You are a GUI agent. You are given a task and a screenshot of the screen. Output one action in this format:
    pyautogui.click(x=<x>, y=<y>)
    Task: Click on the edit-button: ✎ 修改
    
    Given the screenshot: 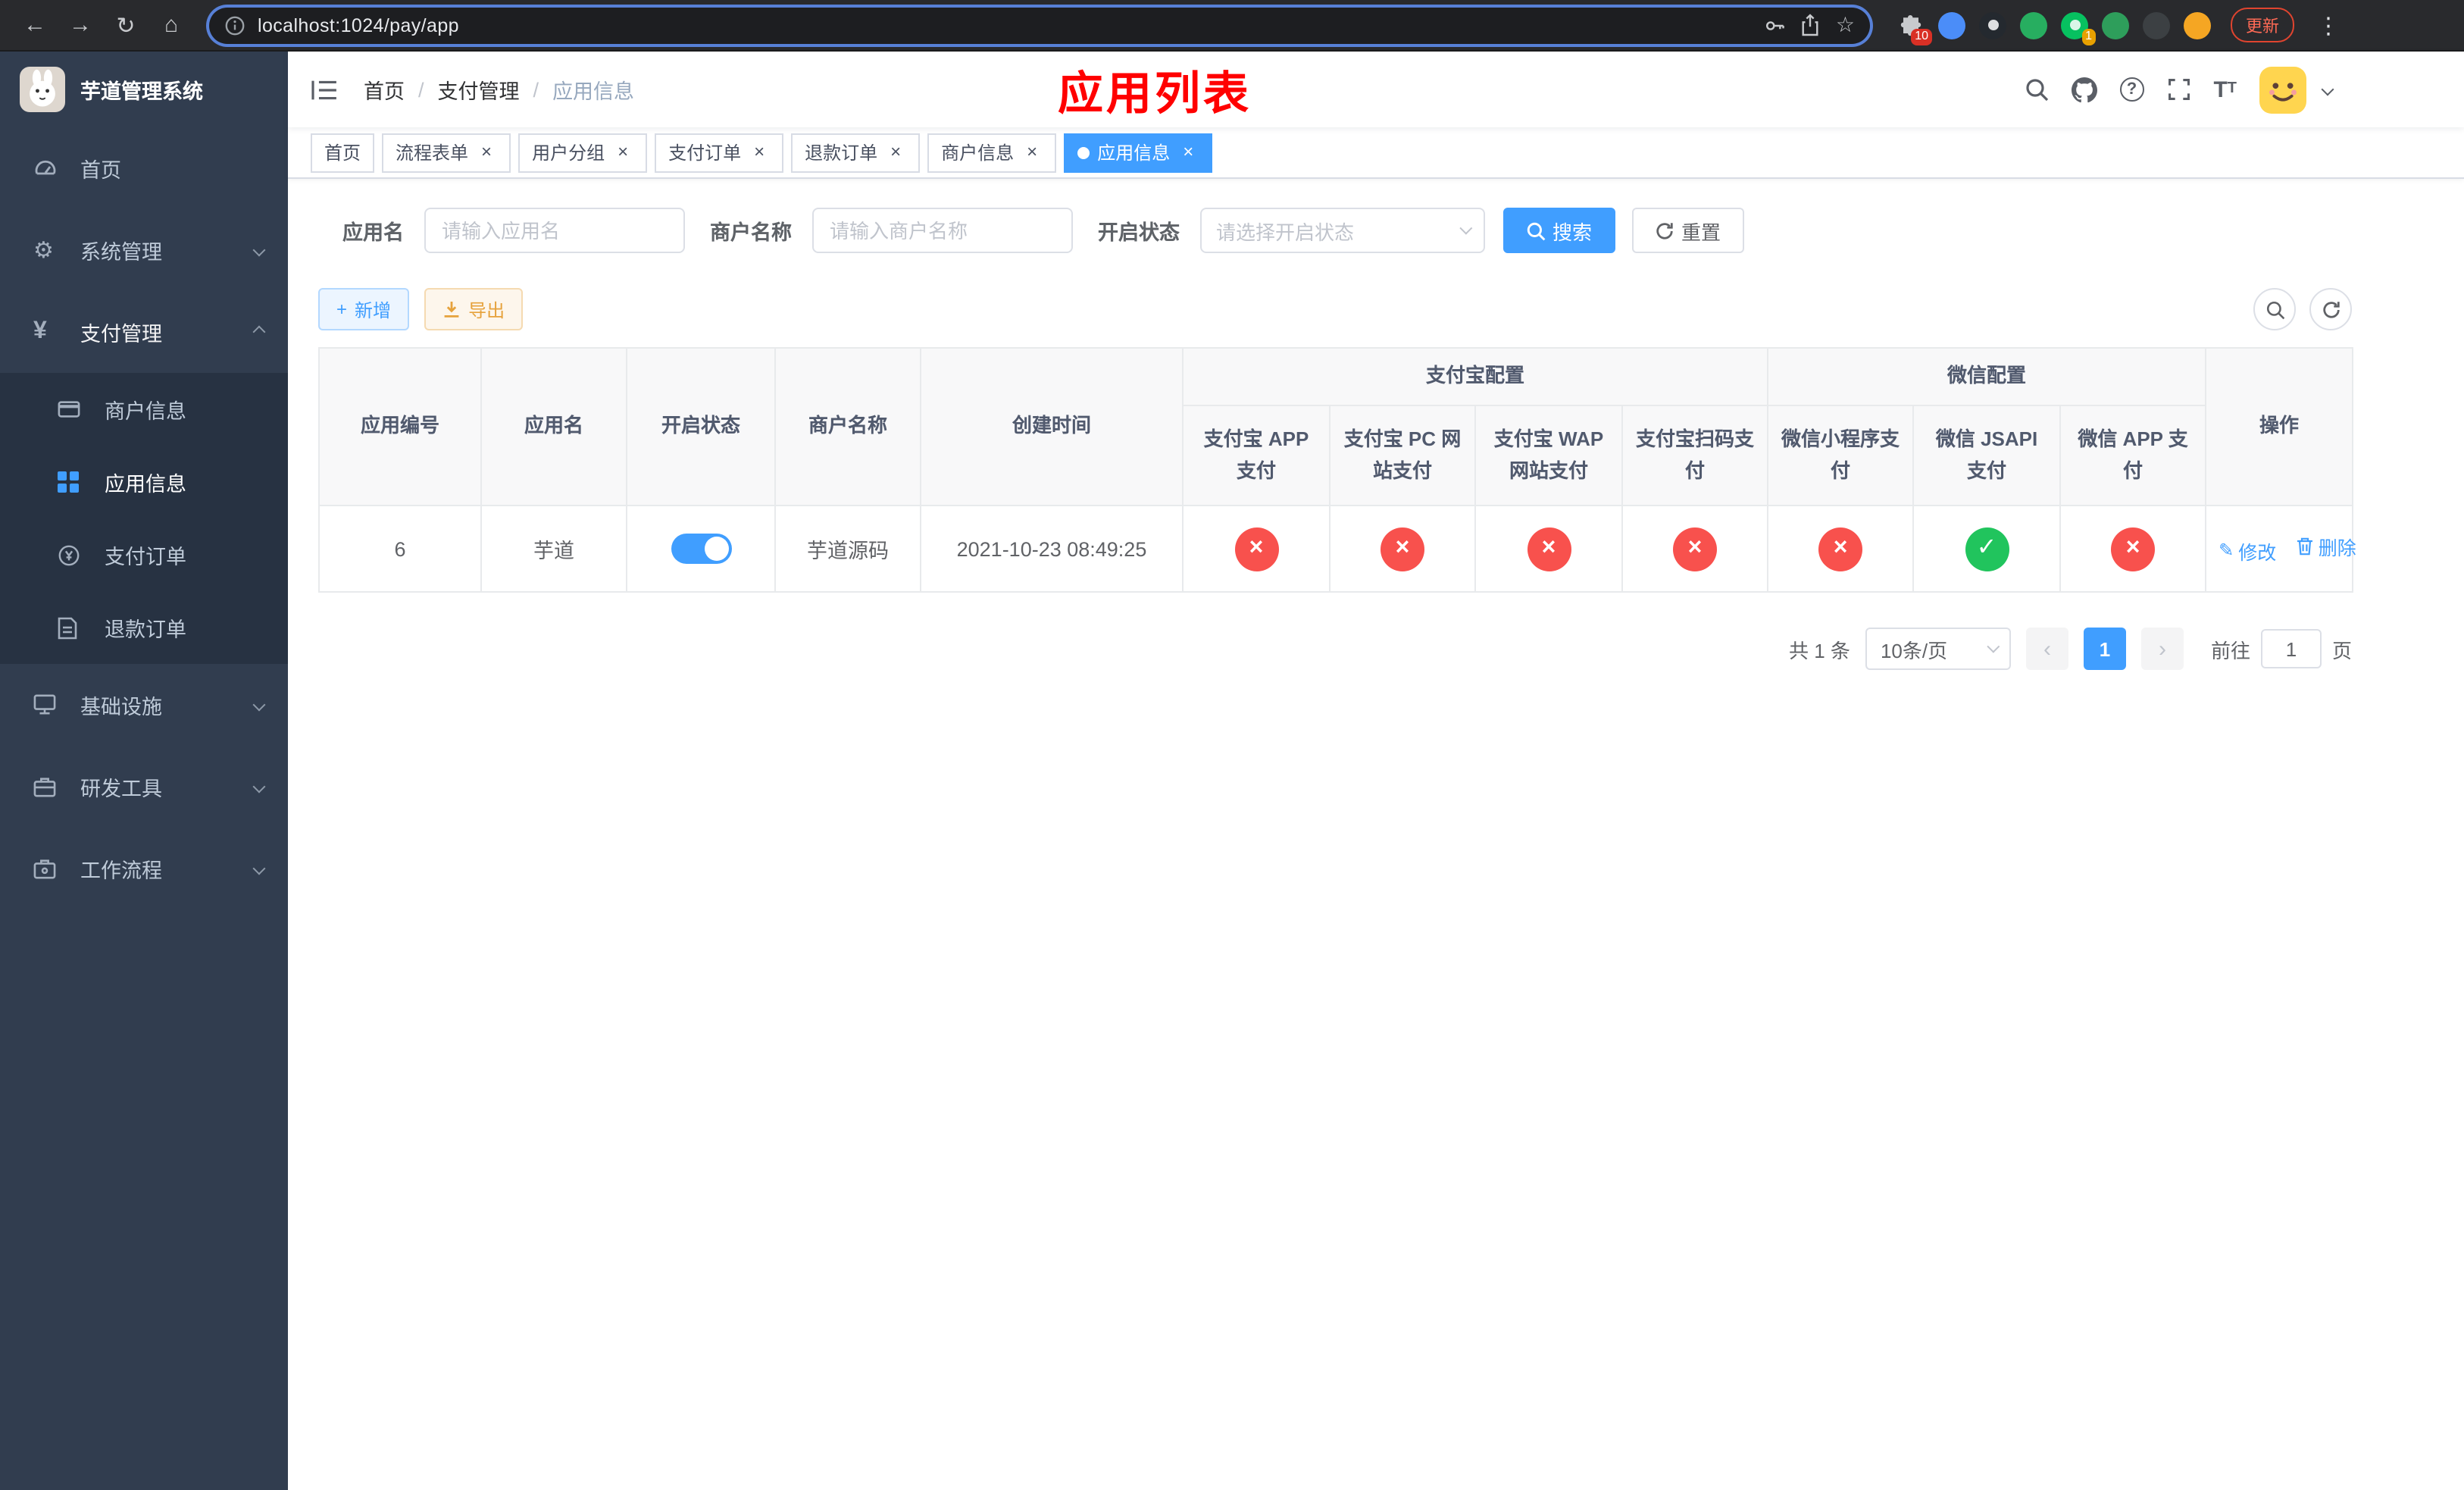 What is the action you would take?
    pyautogui.click(x=2247, y=551)
    